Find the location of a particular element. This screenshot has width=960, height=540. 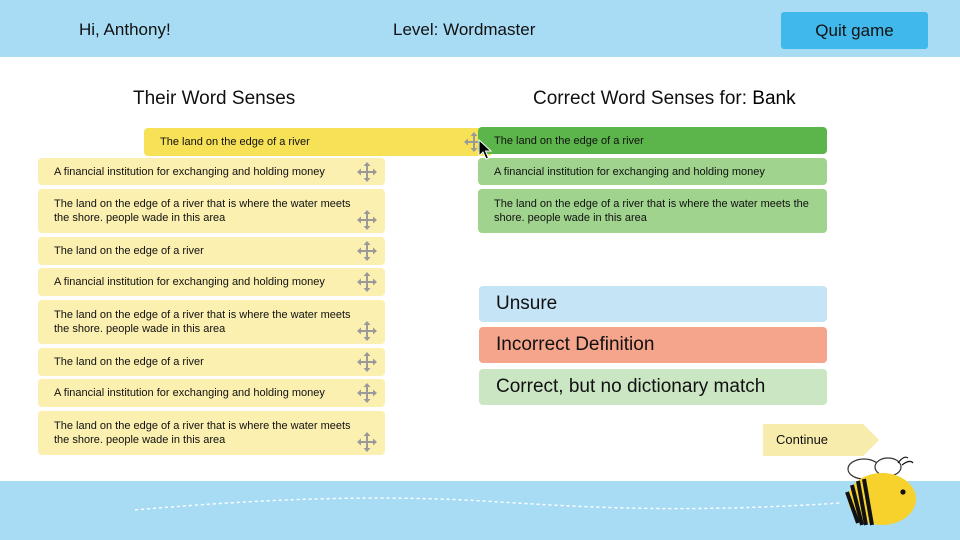

correct-word-senses-title: Correct Word Senses for: Bank is located at coordinates (664, 99).